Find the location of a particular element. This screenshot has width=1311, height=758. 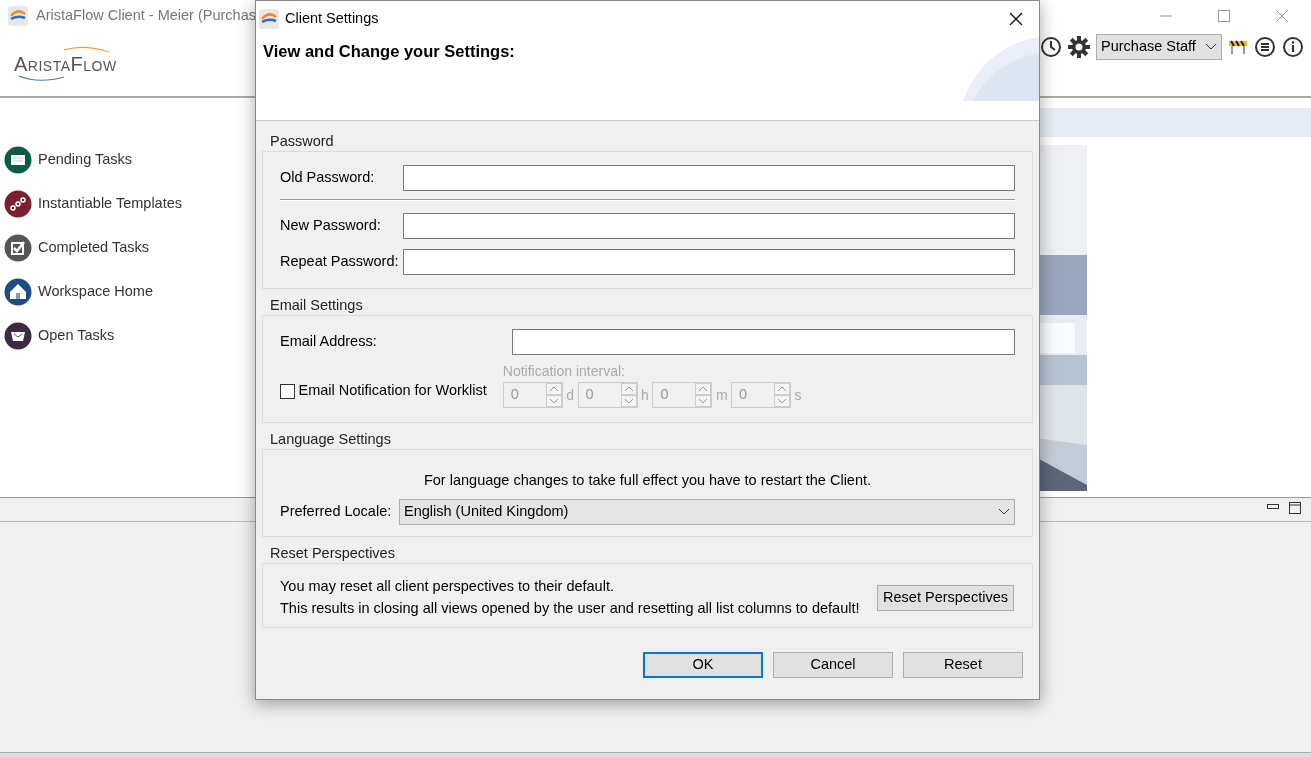

maximize-icon is located at coordinates (1295, 509).